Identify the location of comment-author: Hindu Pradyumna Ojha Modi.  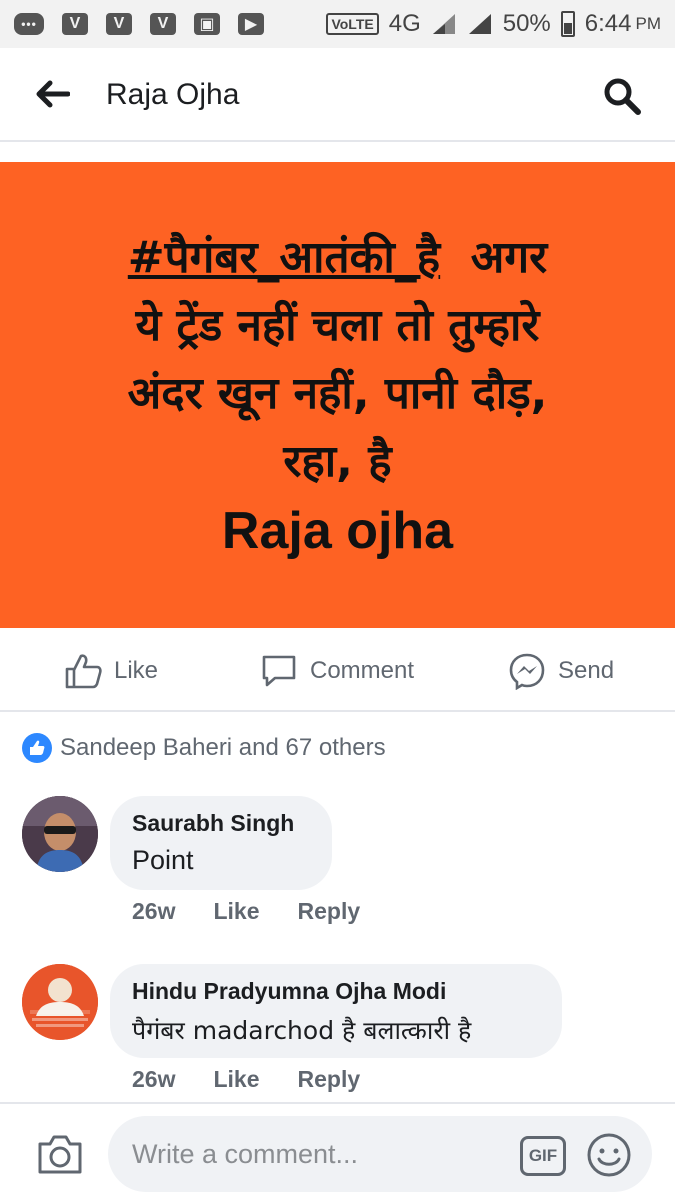
(336, 991).